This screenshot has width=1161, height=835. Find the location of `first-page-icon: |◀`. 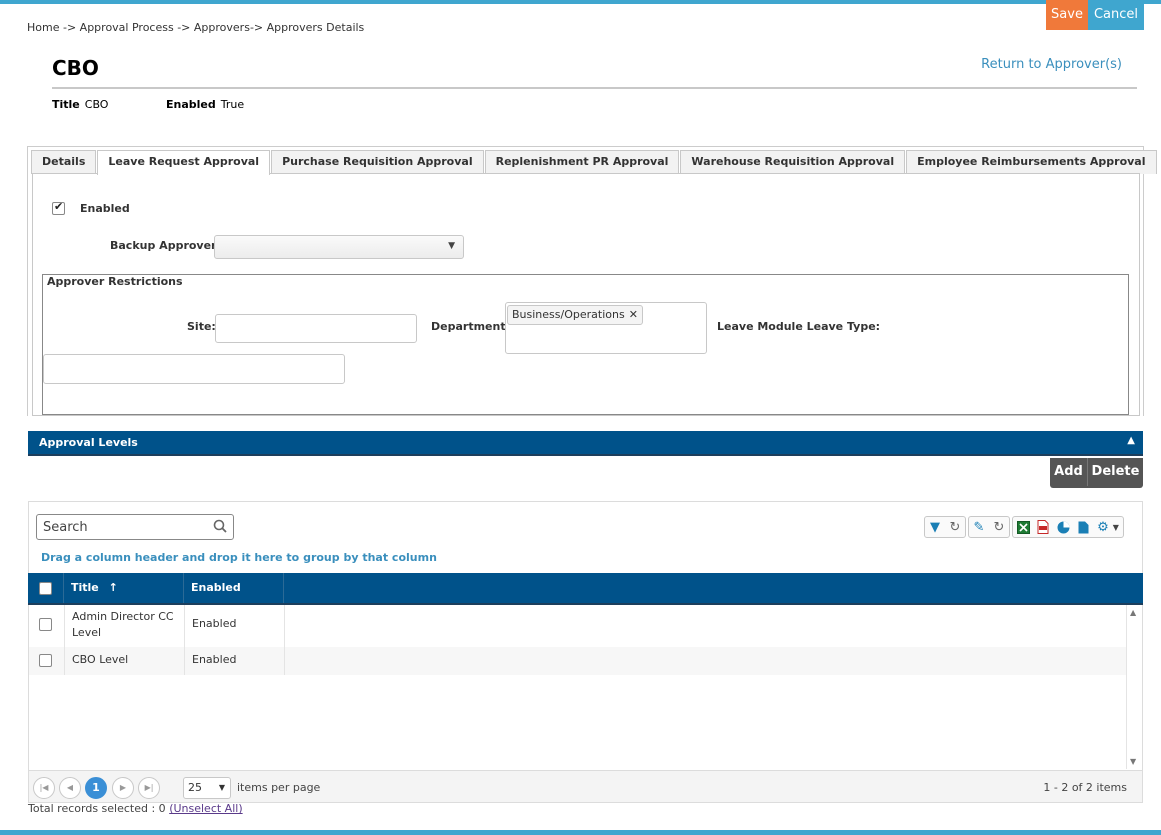

first-page-icon: |◀ is located at coordinates (44, 788).